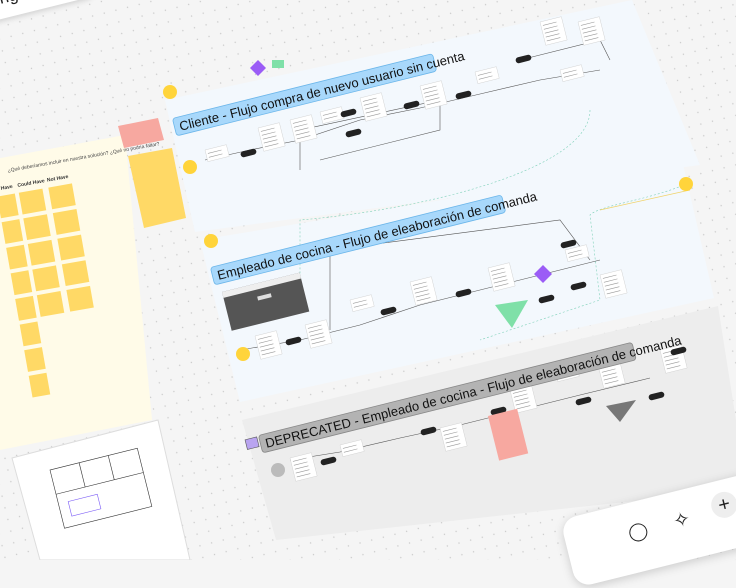 The height and width of the screenshot is (588, 736). What do you see at coordinates (682, 520) in the screenshot?
I see `ai-sparkle-icon: ✧` at bounding box center [682, 520].